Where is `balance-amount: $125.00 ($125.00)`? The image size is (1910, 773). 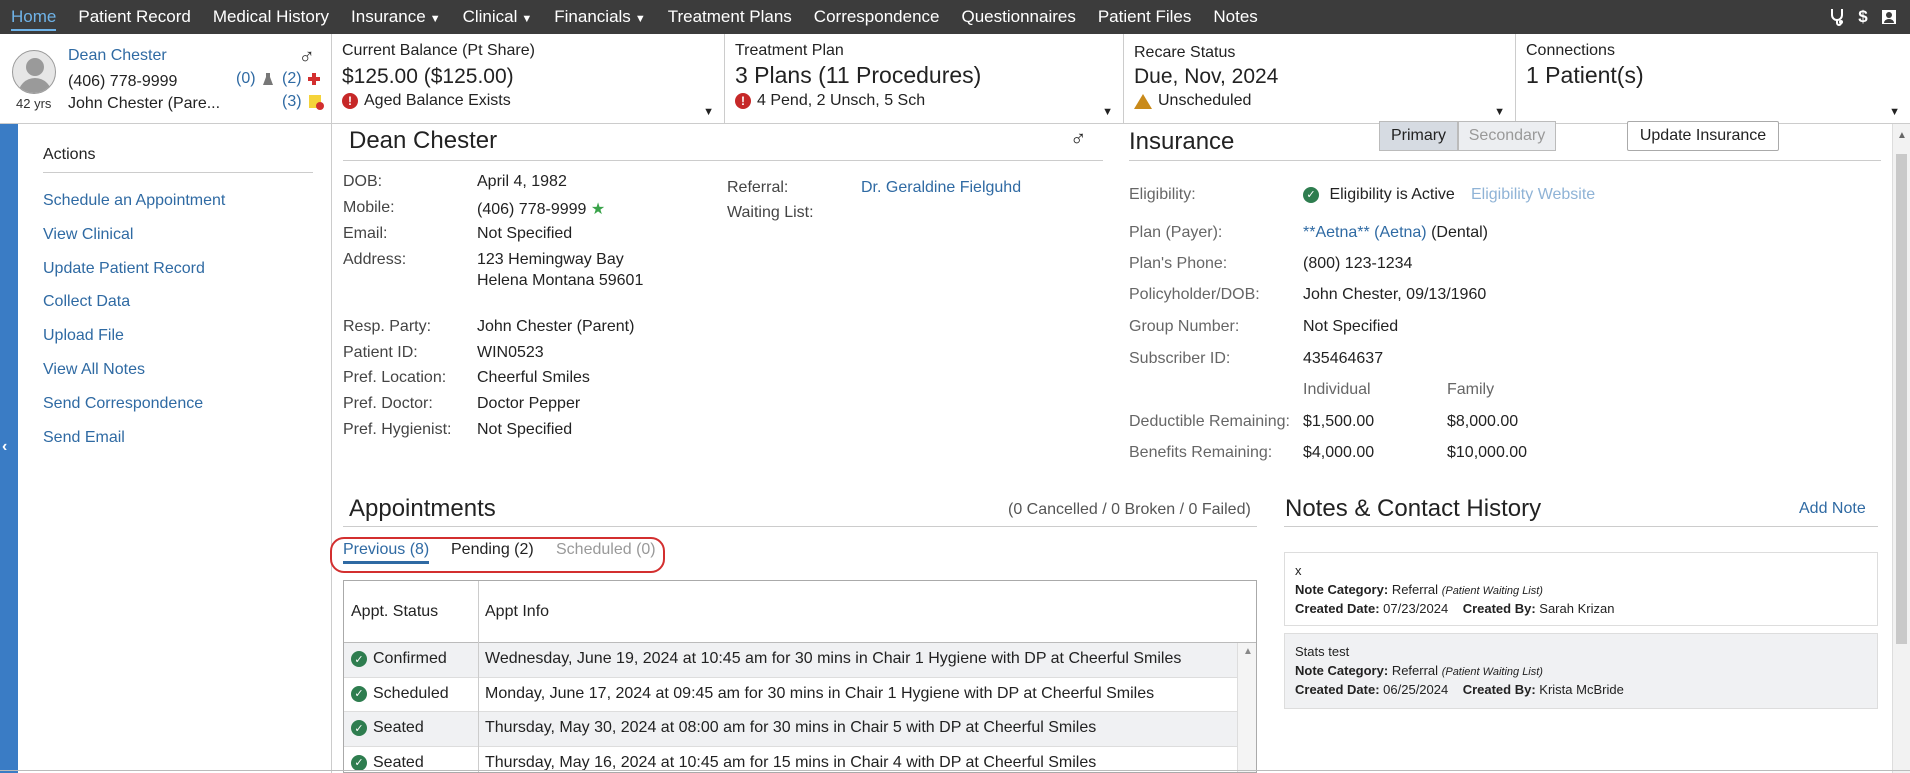
balance-amount: $125.00 ($125.00) is located at coordinates (428, 76).